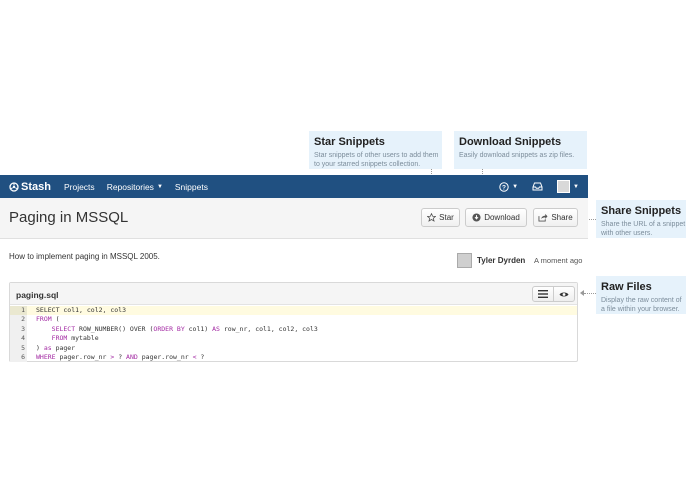 The image size is (695, 494). I want to click on file-name: paging.sql, so click(37, 295).